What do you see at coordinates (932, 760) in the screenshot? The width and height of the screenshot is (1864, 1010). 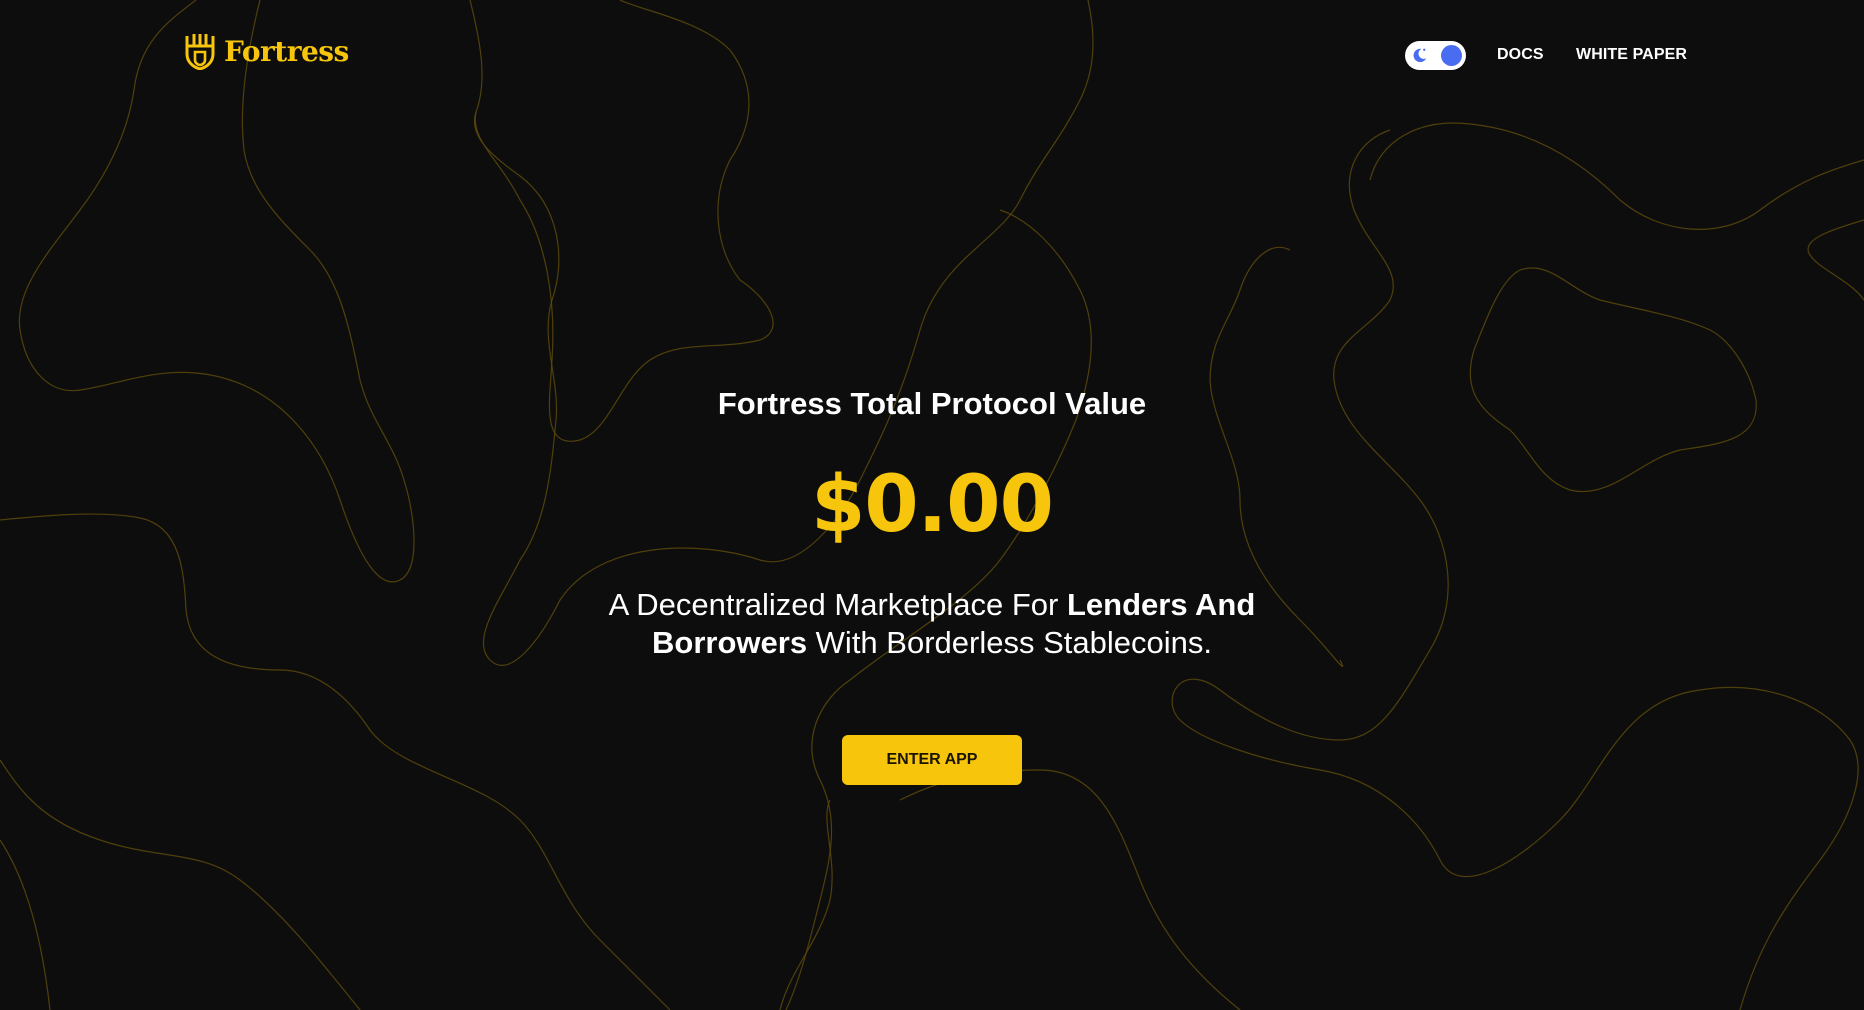 I see `enter-app-button: ENTER APP` at bounding box center [932, 760].